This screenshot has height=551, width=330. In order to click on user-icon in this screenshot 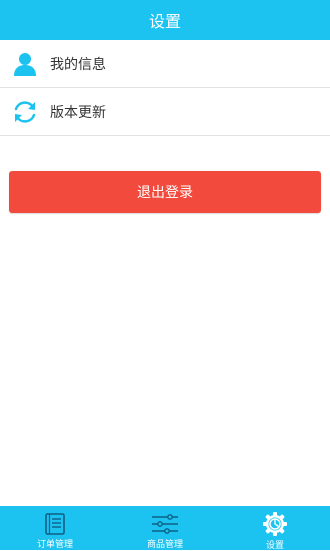, I will do `click(25, 64)`.